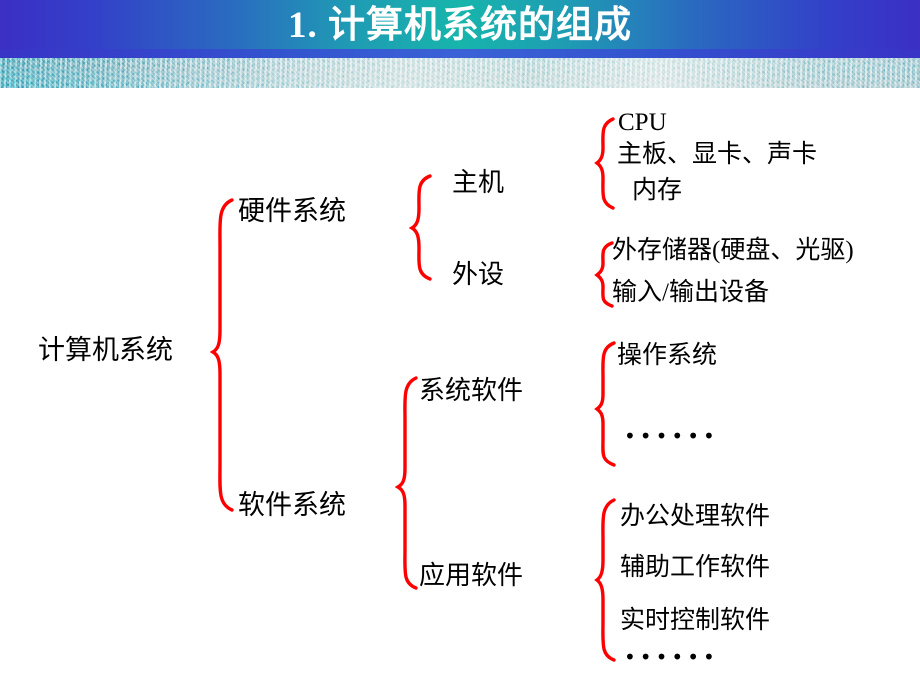 The height and width of the screenshot is (690, 920). I want to click on node-application-software: 应用软件, so click(471, 575).